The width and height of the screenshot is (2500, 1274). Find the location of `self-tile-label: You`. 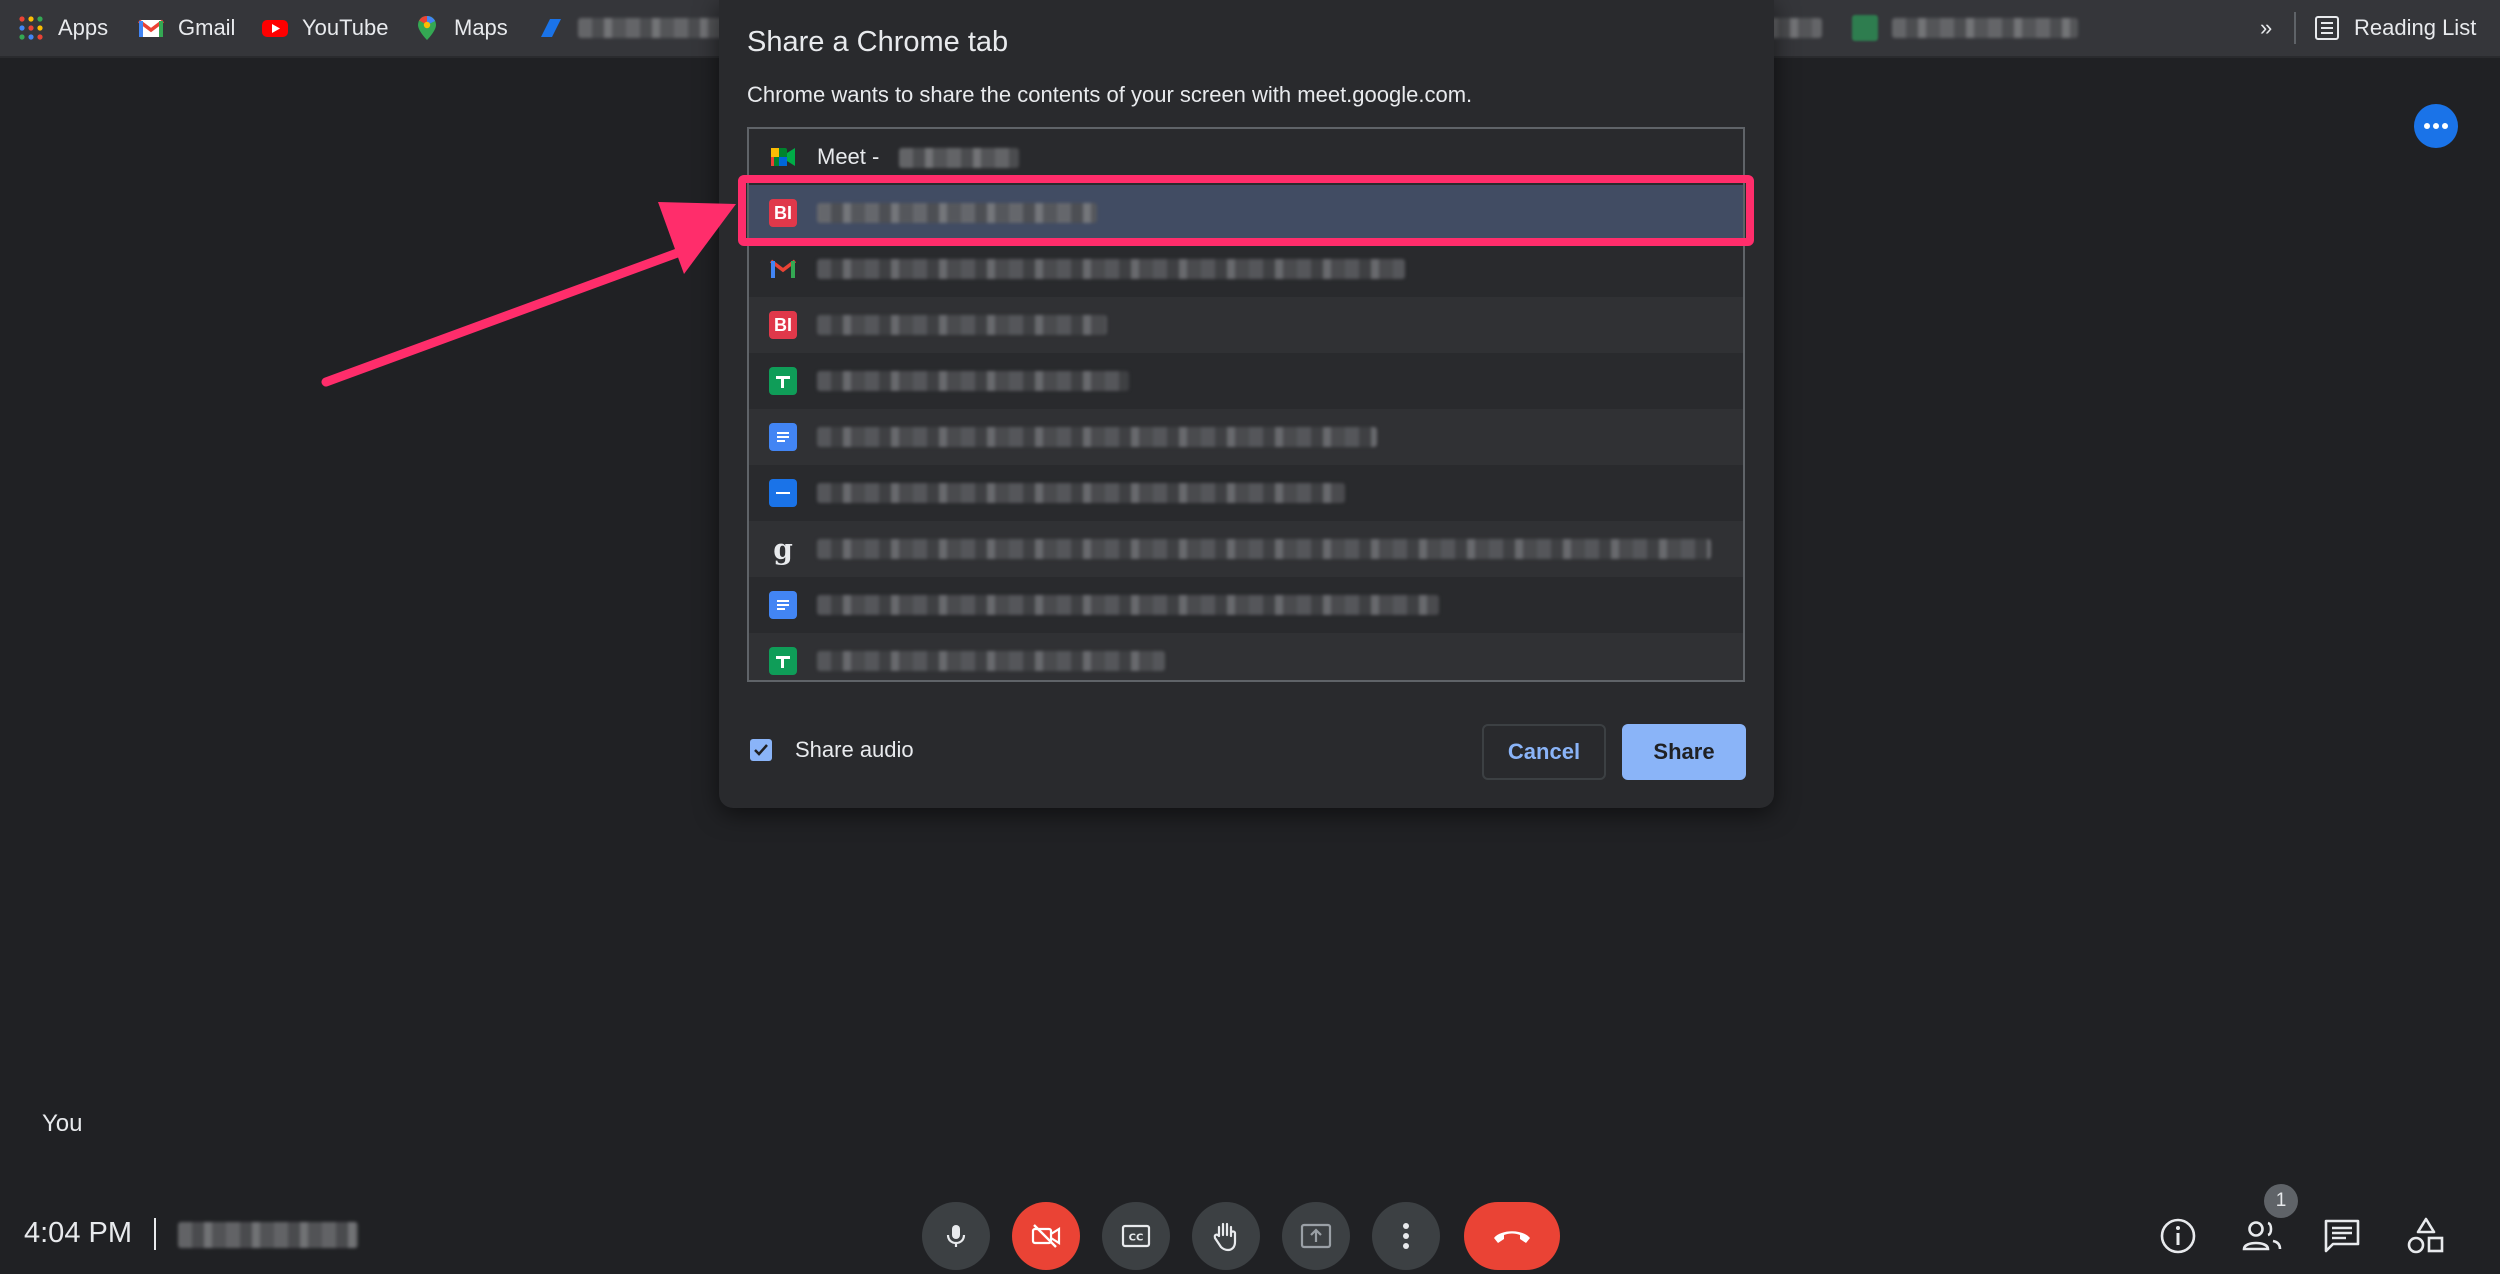

self-tile-label: You is located at coordinates (62, 1123).